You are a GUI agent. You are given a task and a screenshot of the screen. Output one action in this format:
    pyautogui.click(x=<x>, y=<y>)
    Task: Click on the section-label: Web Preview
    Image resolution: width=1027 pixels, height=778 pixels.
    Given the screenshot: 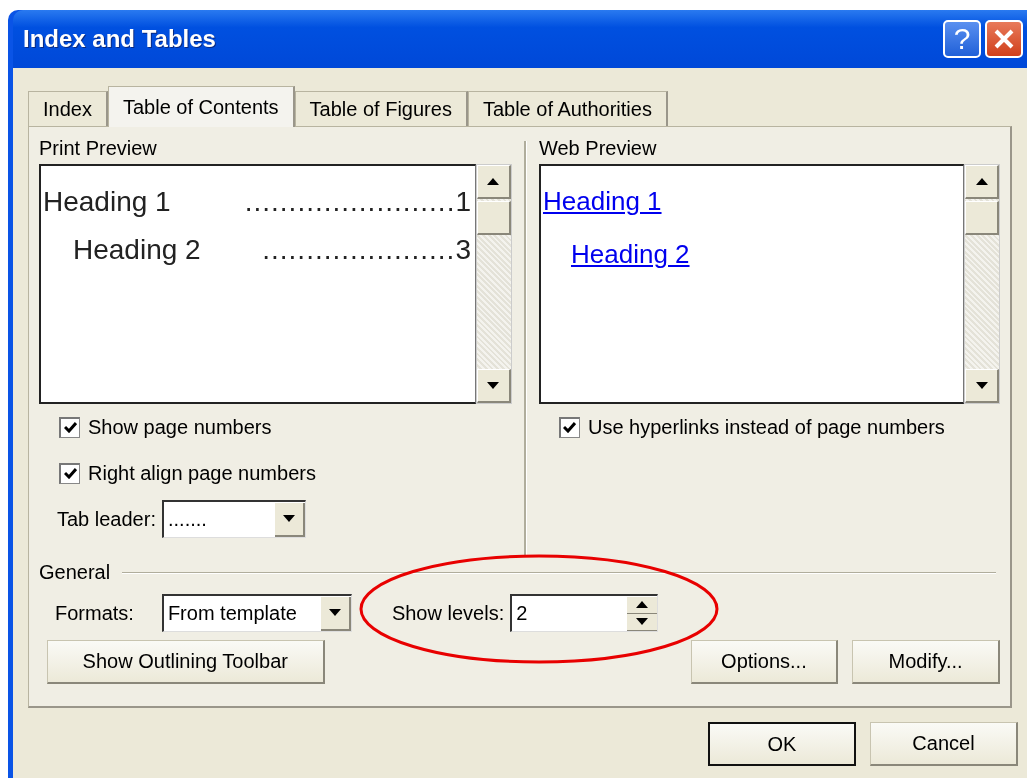 What is the action you would take?
    pyautogui.click(x=598, y=148)
    